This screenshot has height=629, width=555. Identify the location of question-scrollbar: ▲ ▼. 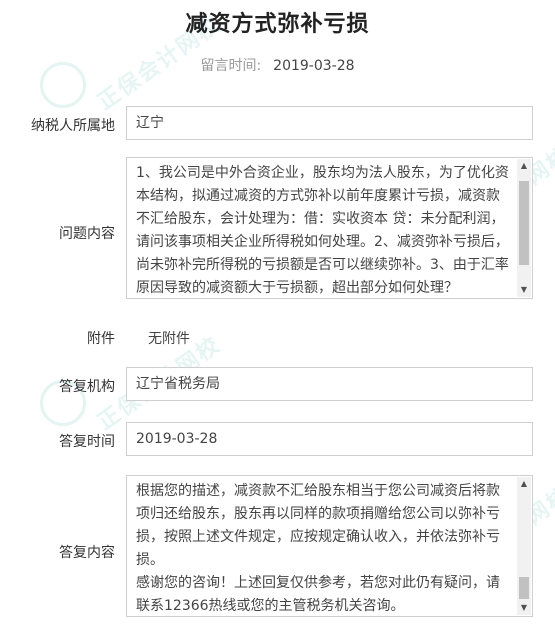
(524, 228).